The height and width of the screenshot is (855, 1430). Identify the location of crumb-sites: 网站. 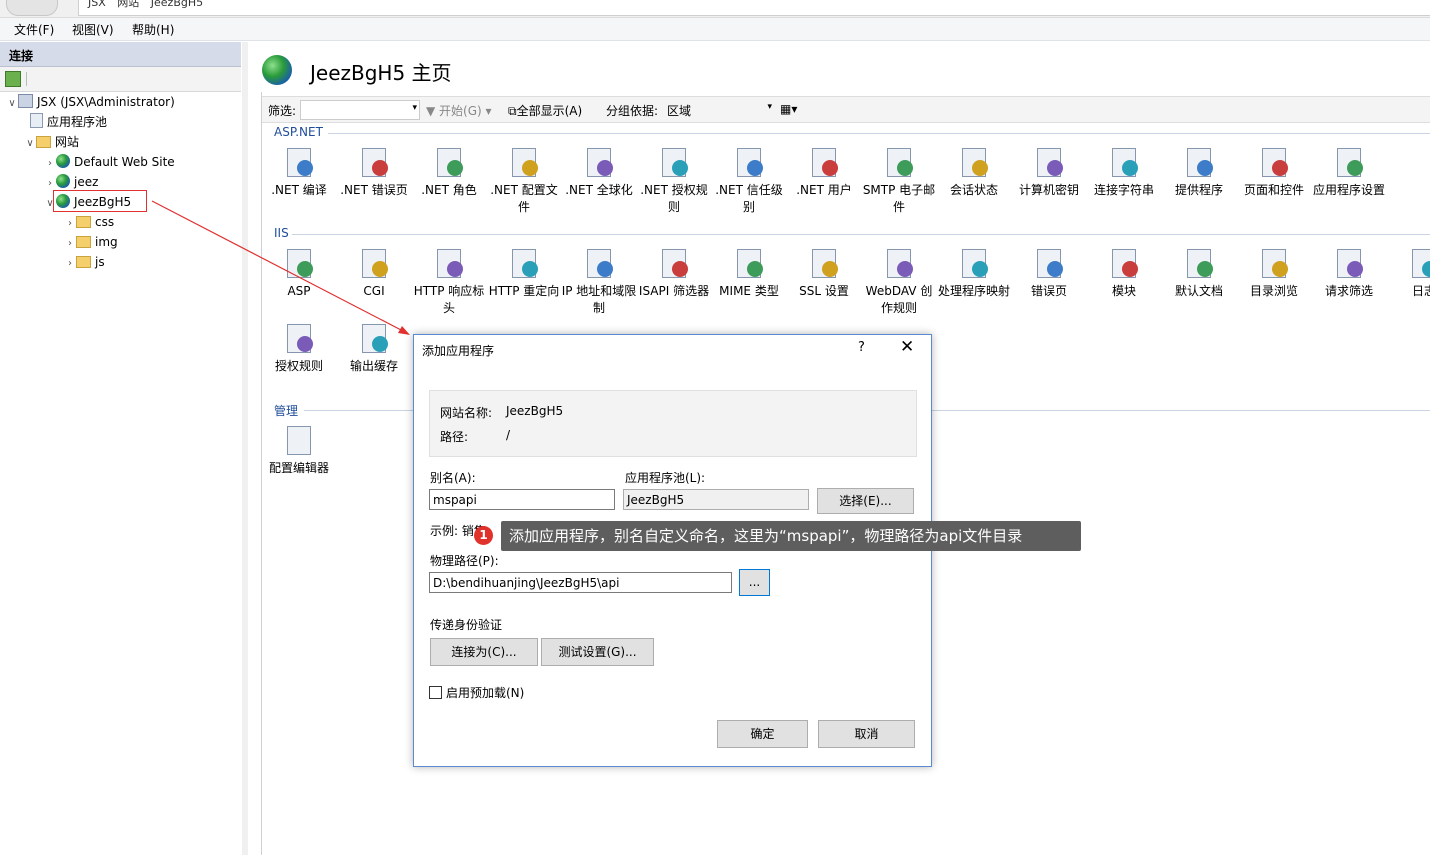
(128, 4).